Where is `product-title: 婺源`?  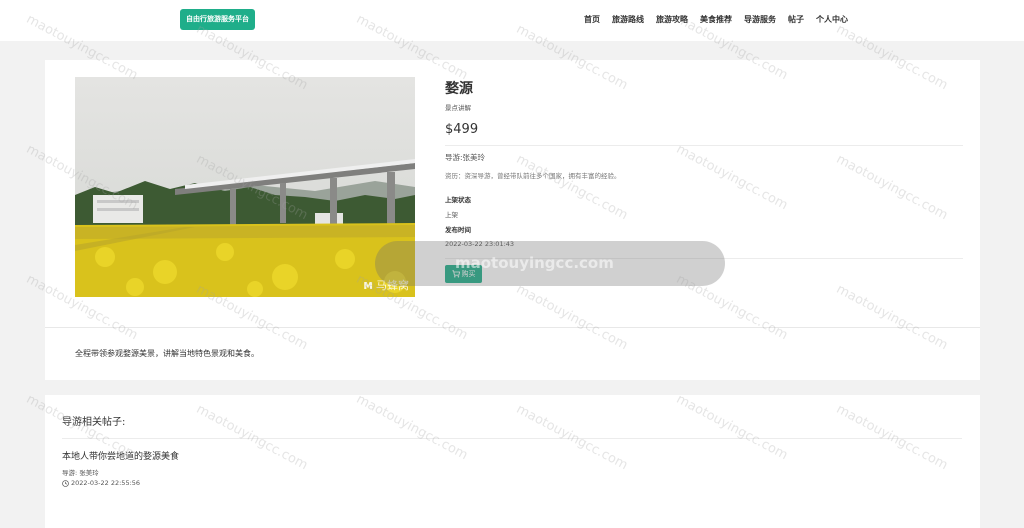 product-title: 婺源 is located at coordinates (459, 89).